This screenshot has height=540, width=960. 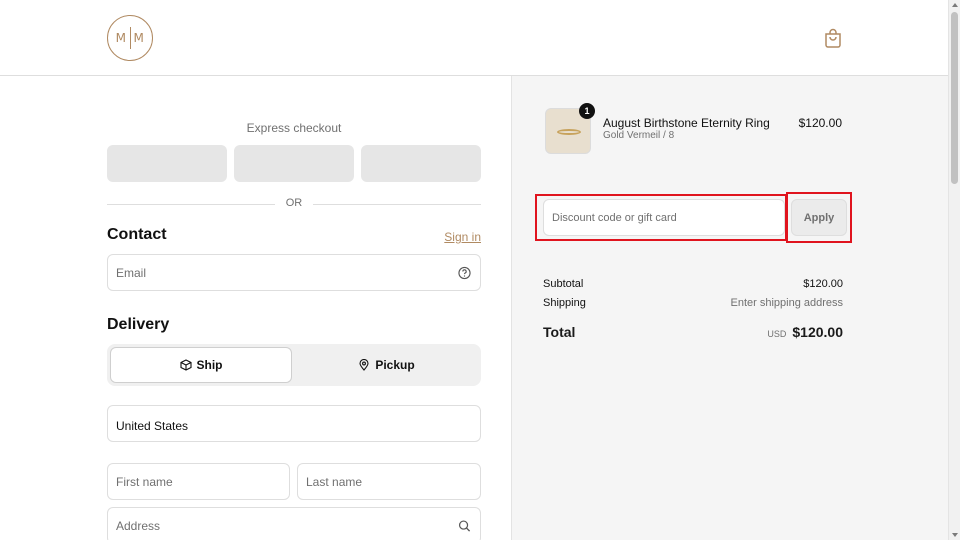 What do you see at coordinates (639, 135) in the screenshot?
I see `product-variant: Gold Vermeil / 8` at bounding box center [639, 135].